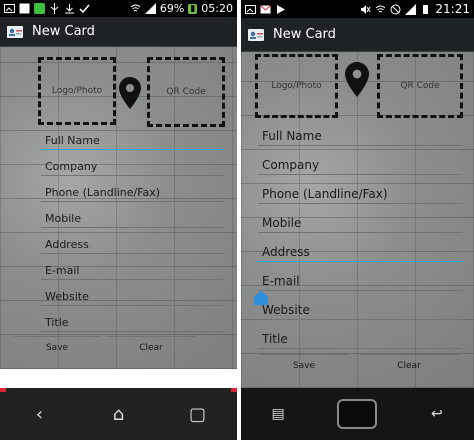  What do you see at coordinates (357, 9) in the screenshot?
I see `status-bar: 21:21` at bounding box center [357, 9].